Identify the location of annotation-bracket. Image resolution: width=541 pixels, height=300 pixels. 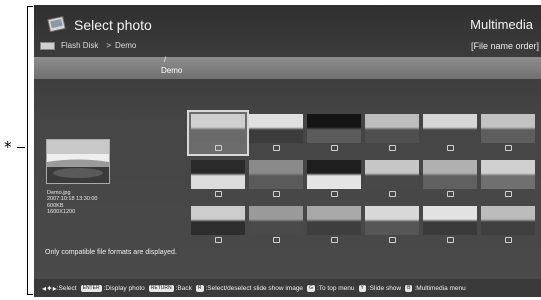
(27, 150).